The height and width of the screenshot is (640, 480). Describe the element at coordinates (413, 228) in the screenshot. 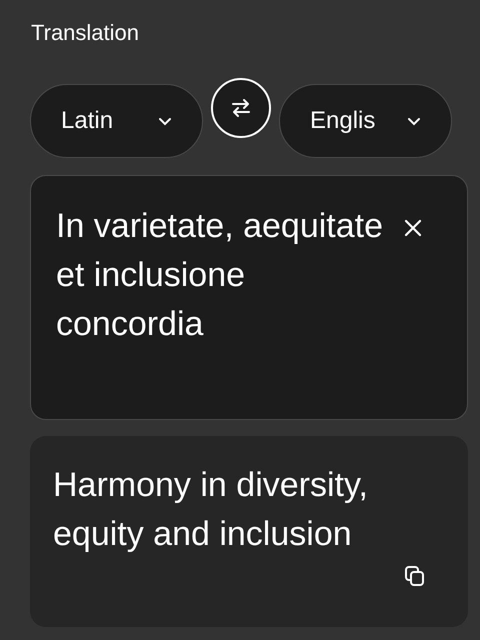

I see `close-icon` at that location.